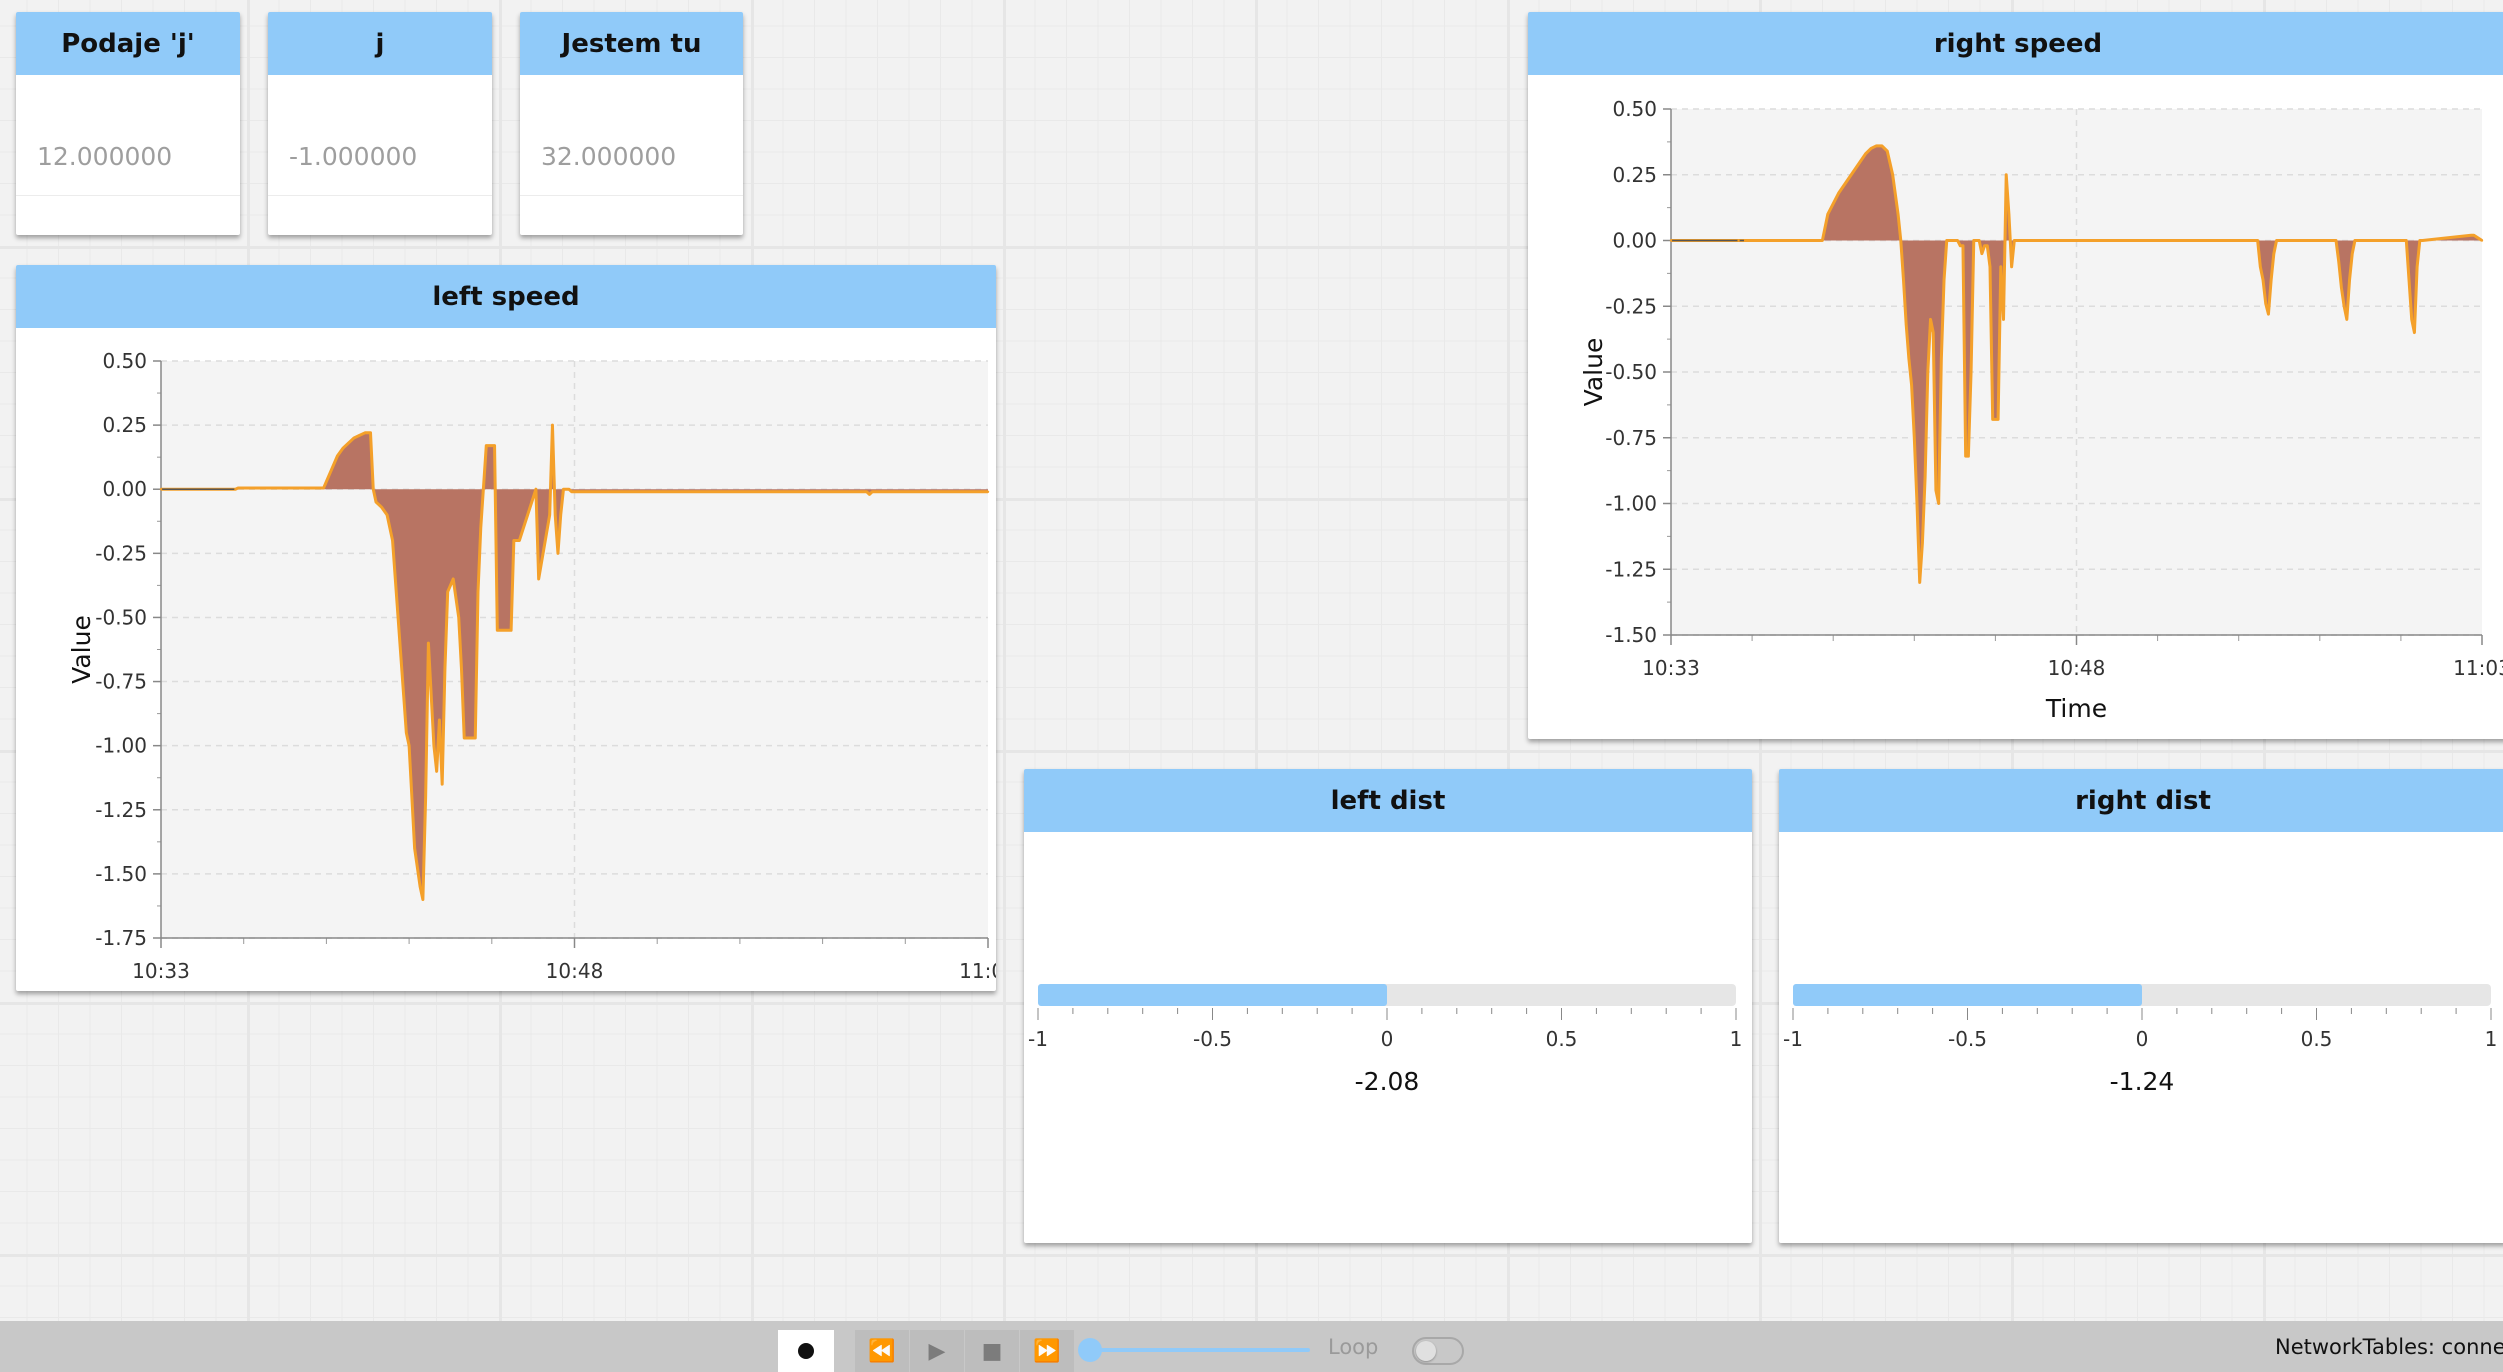  Describe the element at coordinates (128, 123) in the screenshot. I see `widget-podaje-j: Podaje 'j' 12.000000` at that location.